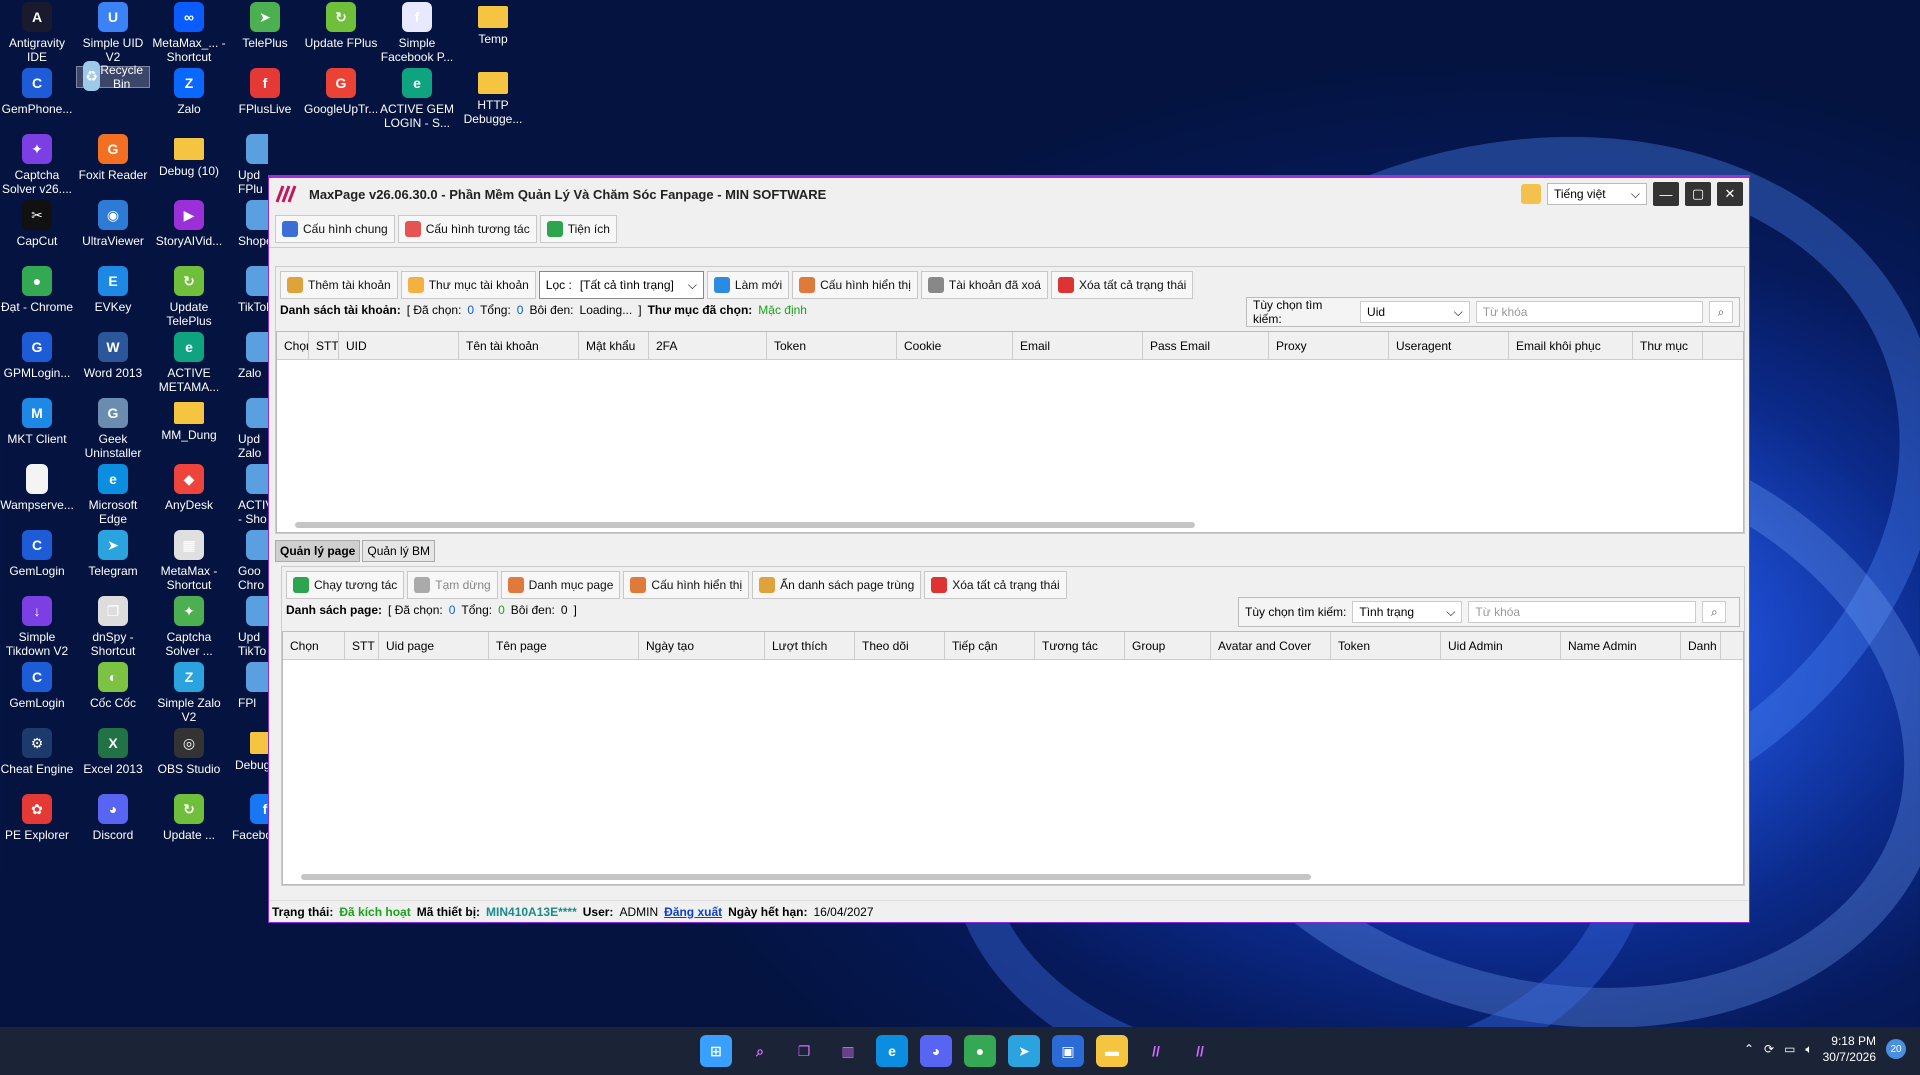 The image size is (1920, 1075). What do you see at coordinates (621, 285) in the screenshot?
I see `status-filter-select: Lọc : [Tất cả tình trạng] ⌵` at bounding box center [621, 285].